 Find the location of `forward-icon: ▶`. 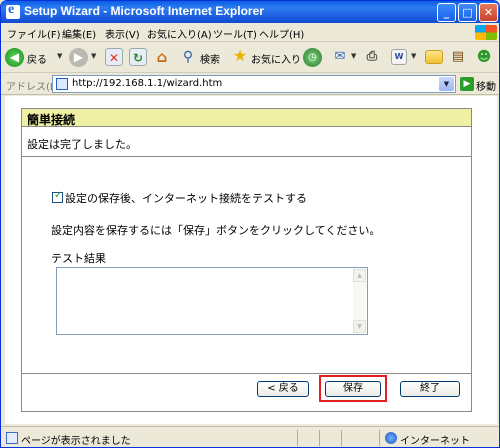

forward-icon: ▶ is located at coordinates (78, 57).